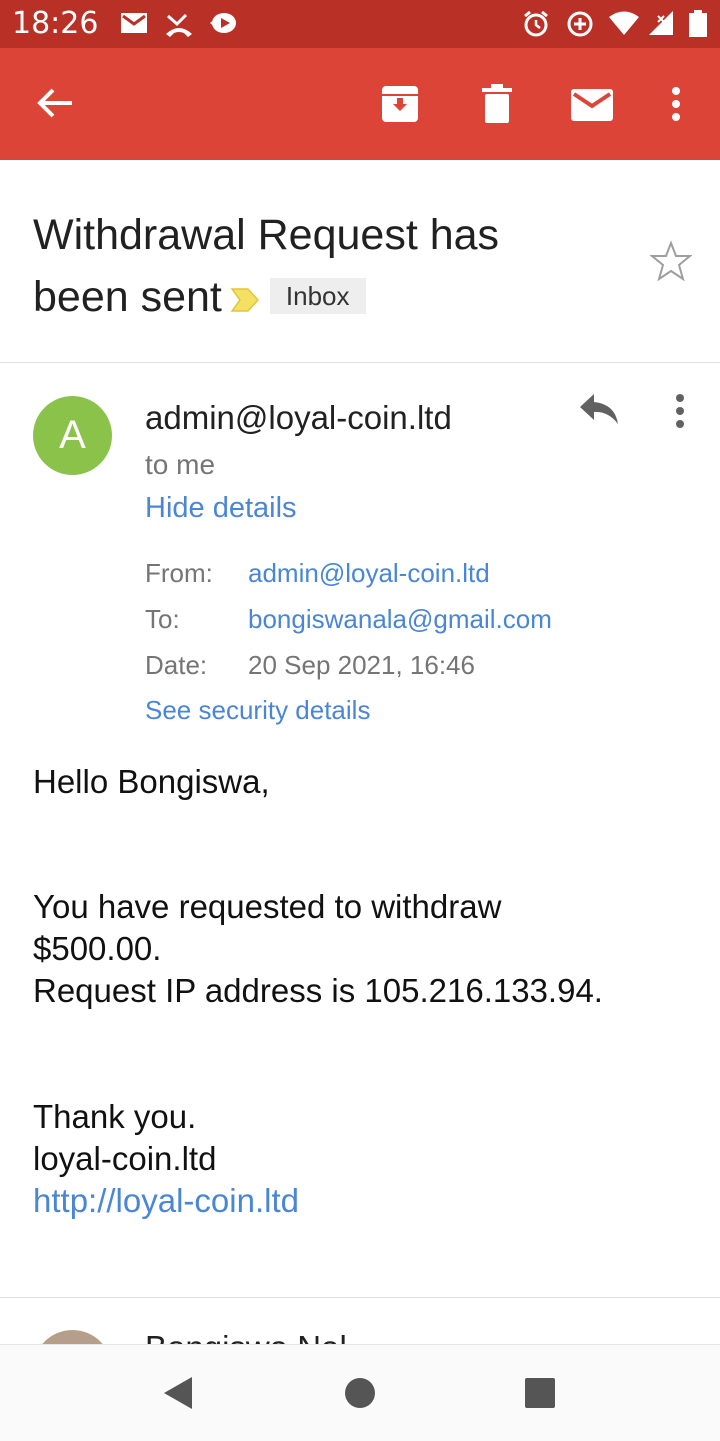 The width and height of the screenshot is (720, 1441). Describe the element at coordinates (55, 23) in the screenshot. I see `status-time: 18:26` at that location.